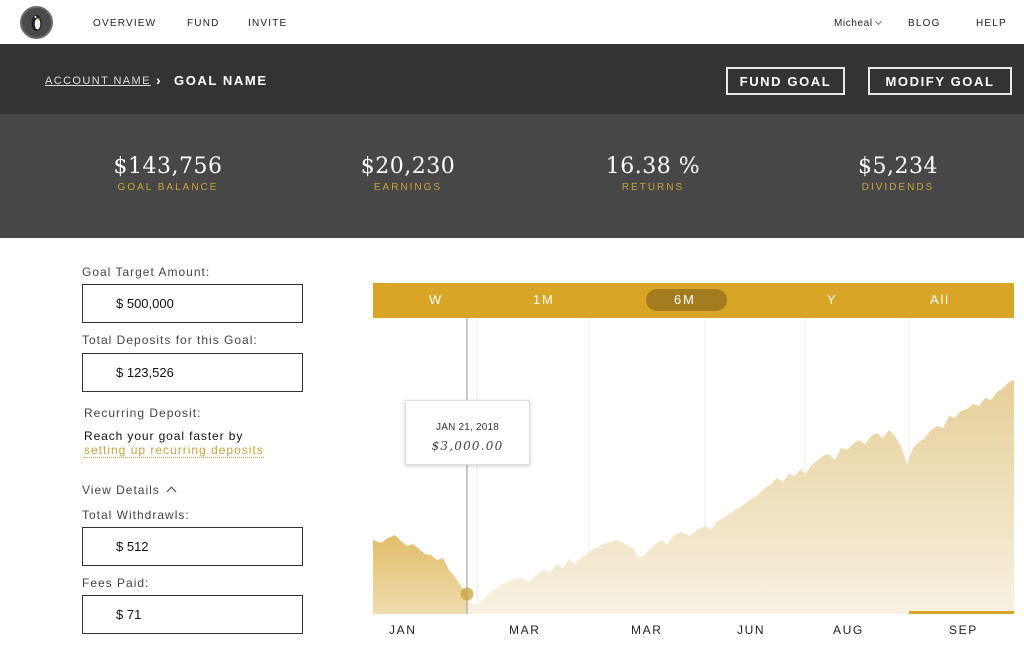  What do you see at coordinates (158, 80) in the screenshot?
I see `chevron-right-icon: ›` at bounding box center [158, 80].